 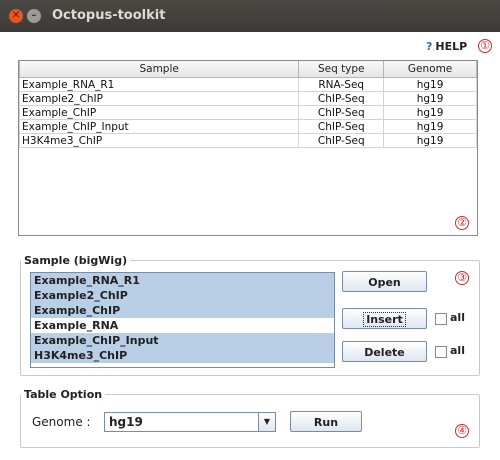 What do you see at coordinates (182, 355) in the screenshot?
I see `list-item: H3K4me3_ChIP` at bounding box center [182, 355].